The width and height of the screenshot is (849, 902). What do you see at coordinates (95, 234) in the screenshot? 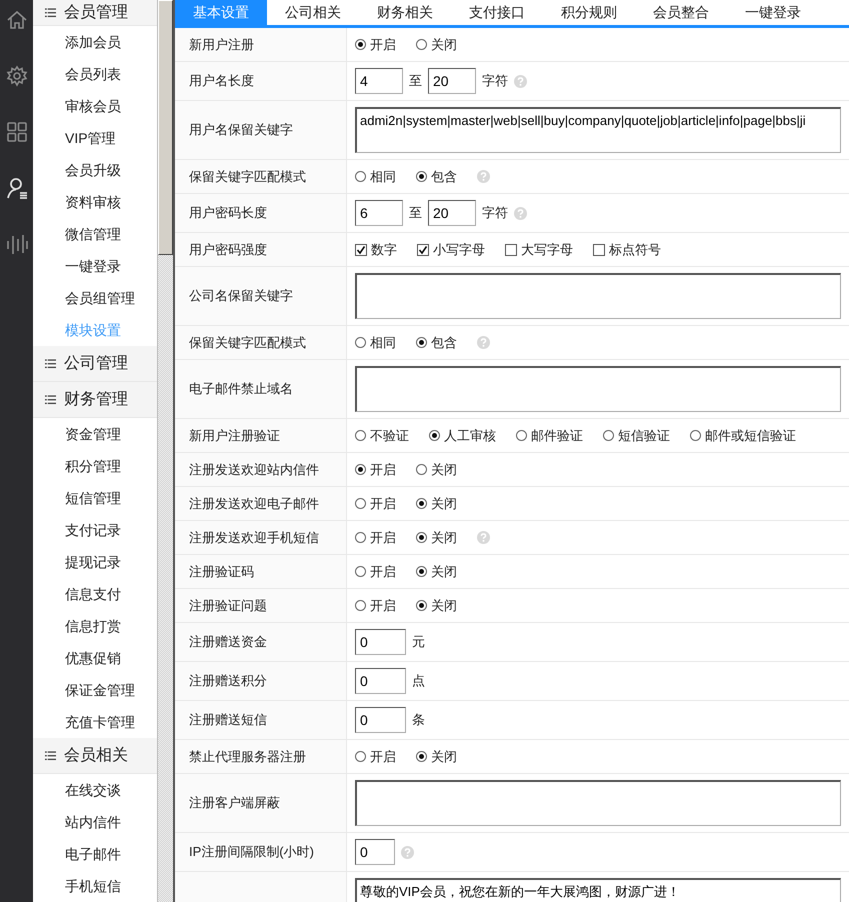
I see `sidebar-item: 微信管理` at bounding box center [95, 234].